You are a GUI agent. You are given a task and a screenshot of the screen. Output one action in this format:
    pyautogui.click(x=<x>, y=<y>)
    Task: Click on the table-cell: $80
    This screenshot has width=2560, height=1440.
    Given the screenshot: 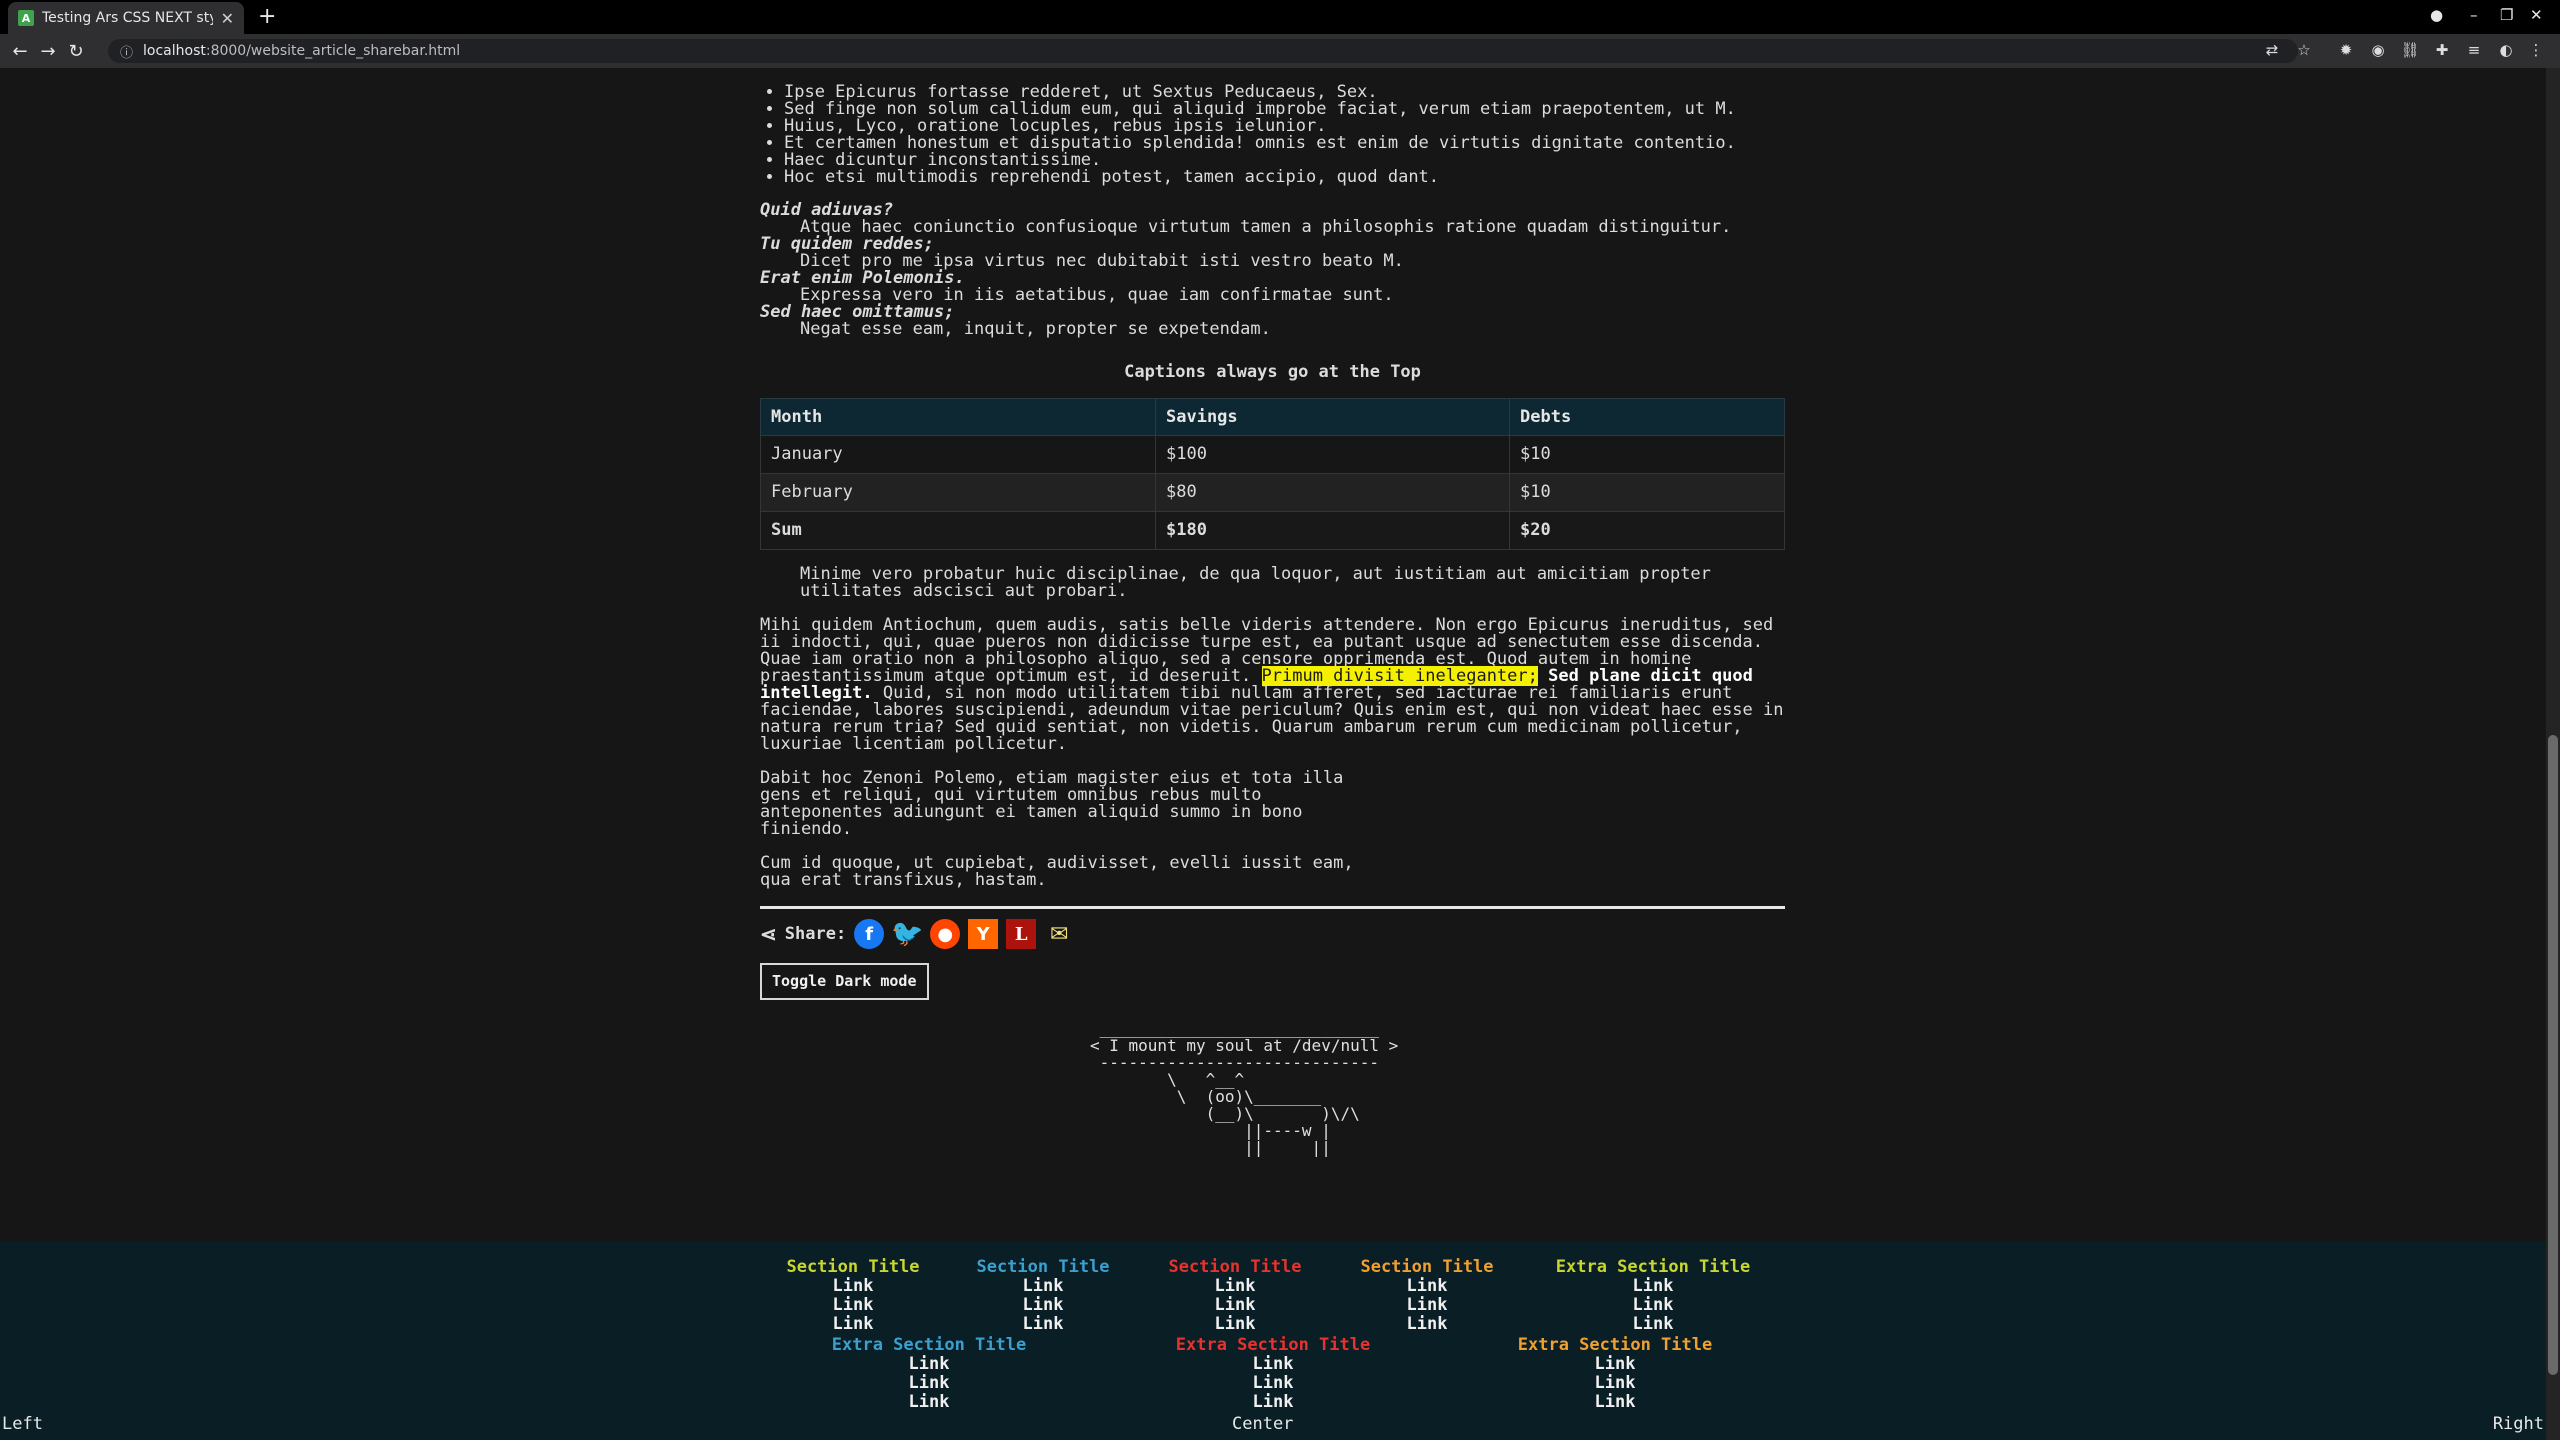 What is the action you would take?
    pyautogui.click(x=1332, y=492)
    